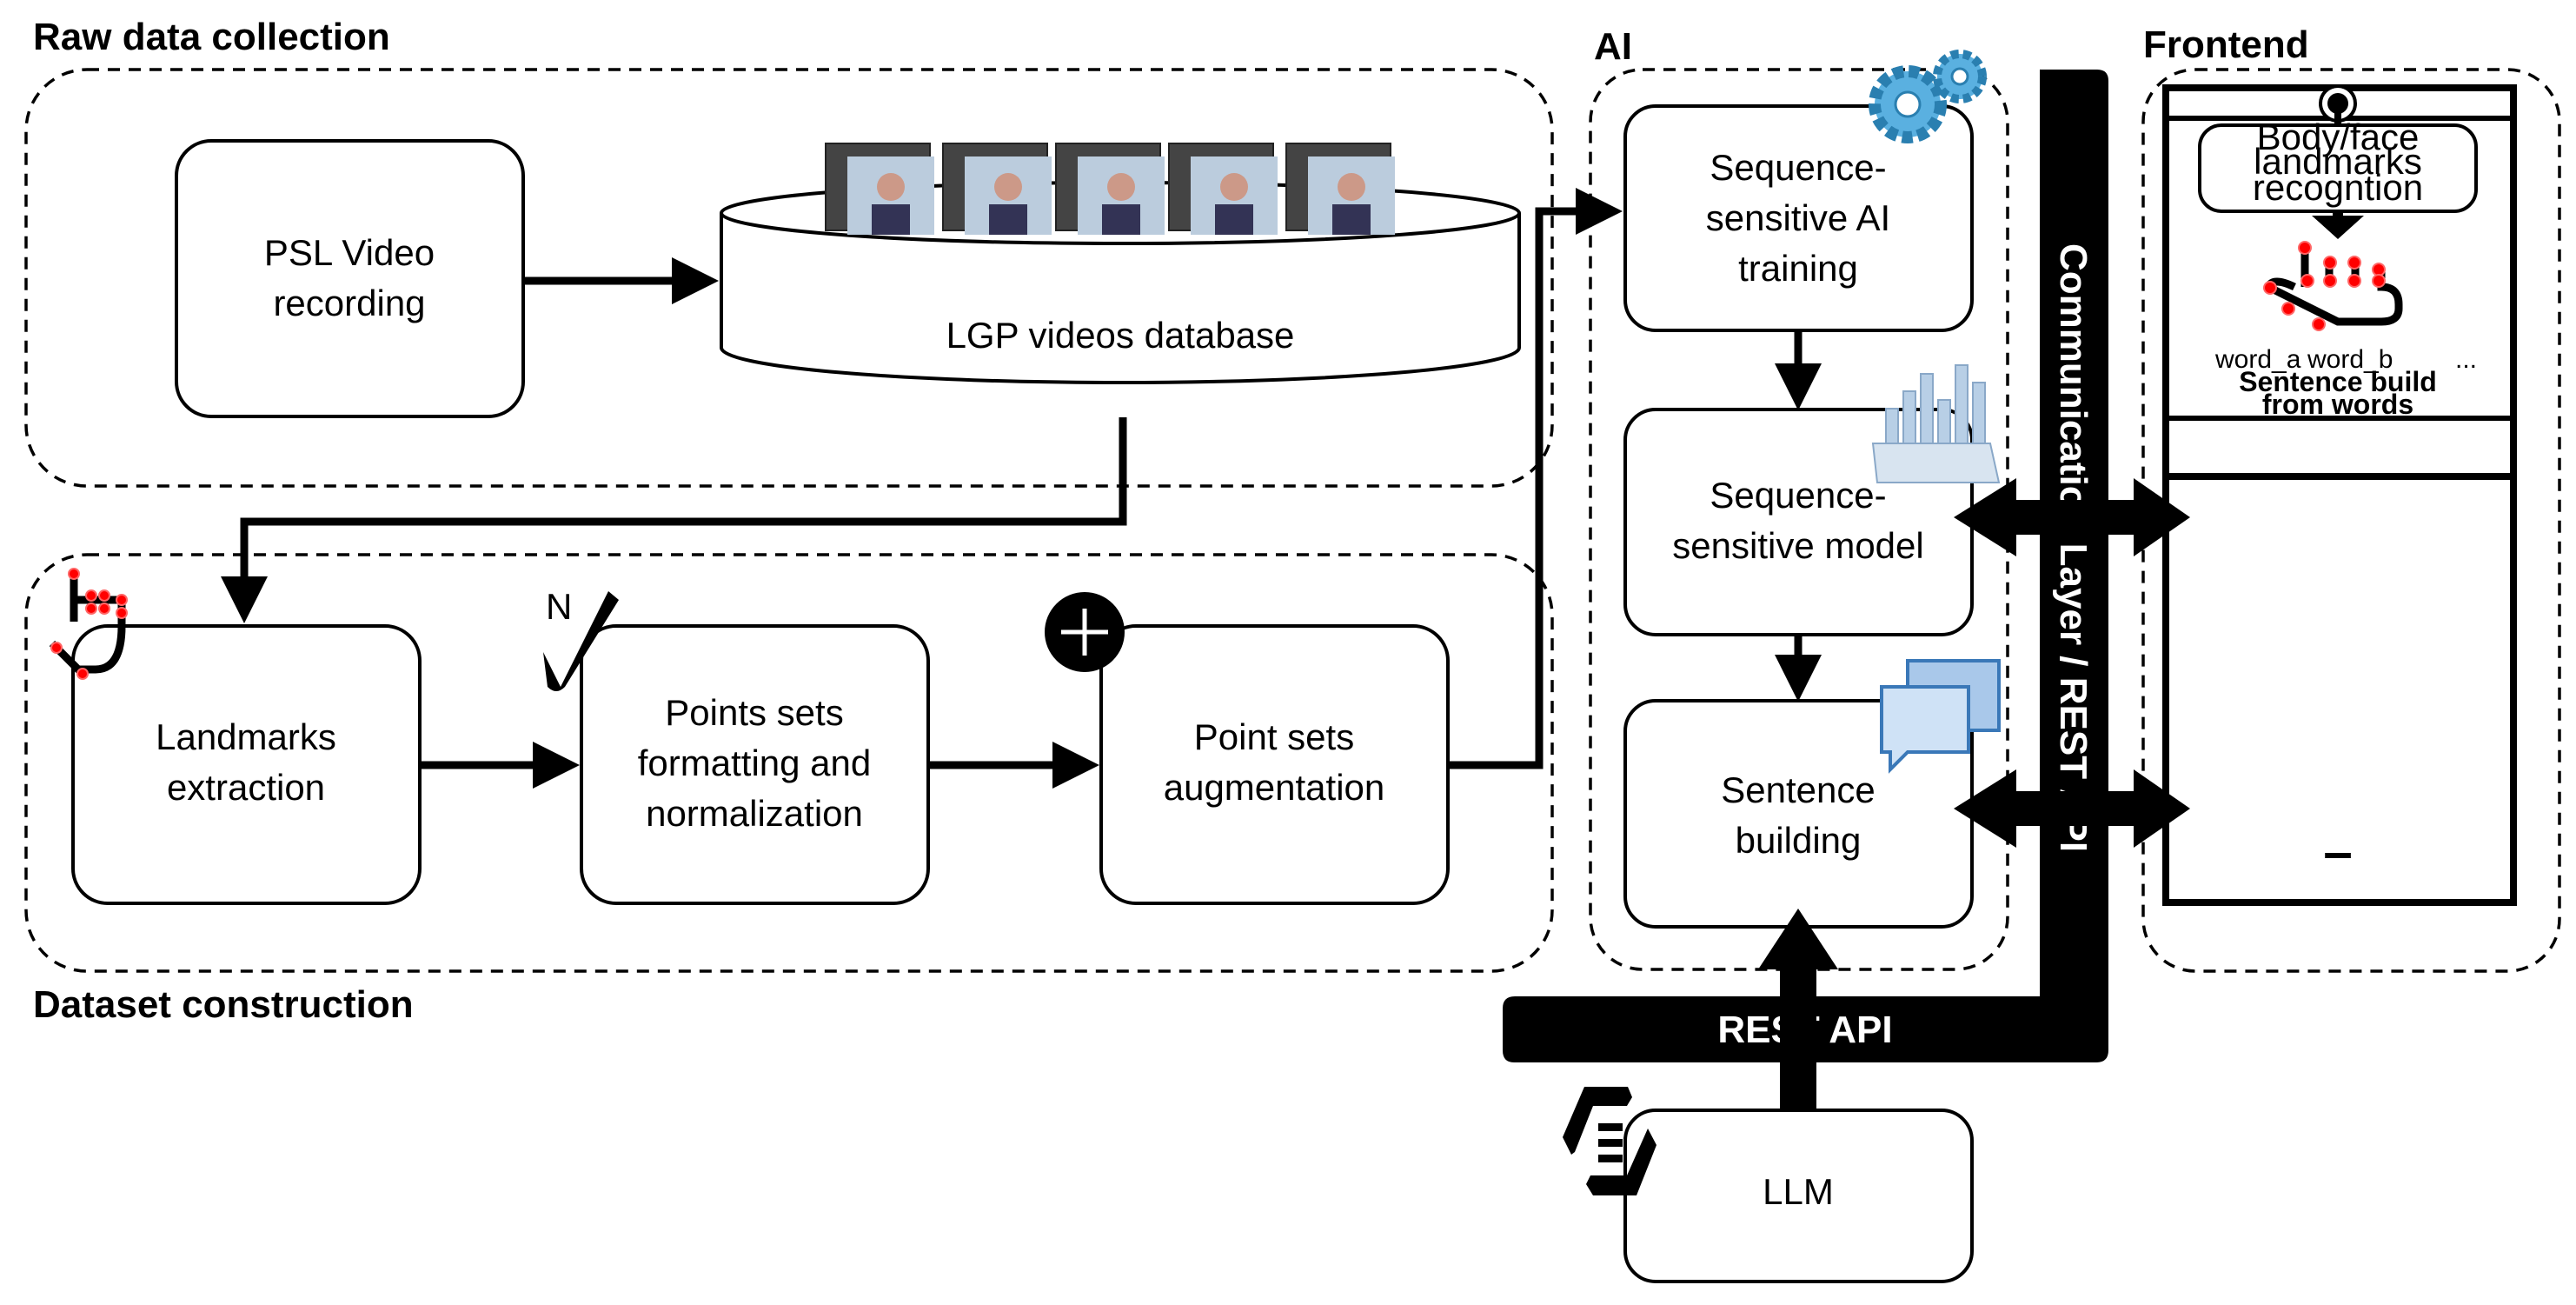 The width and height of the screenshot is (2576, 1305). What do you see at coordinates (350, 278) in the screenshot?
I see `psl-video-recording-node` at bounding box center [350, 278].